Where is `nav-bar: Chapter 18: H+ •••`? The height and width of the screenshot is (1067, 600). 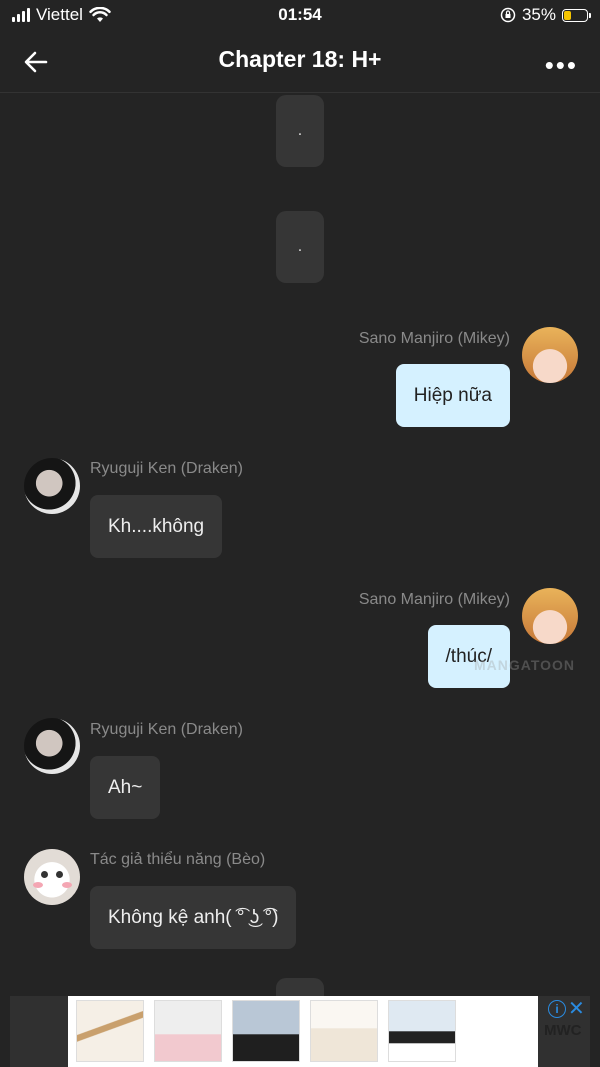 nav-bar: Chapter 18: H+ ••• is located at coordinates (300, 62).